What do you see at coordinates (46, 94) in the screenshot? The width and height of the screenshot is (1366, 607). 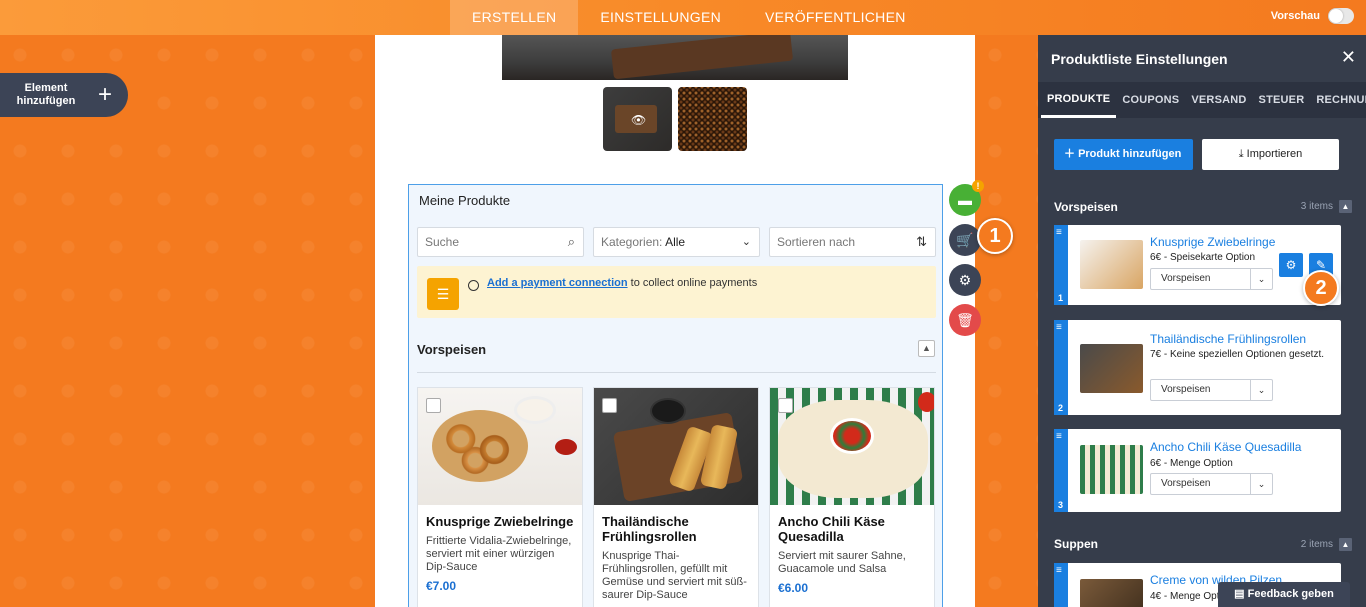 I see `add-element-label: Element hinzufügen` at bounding box center [46, 94].